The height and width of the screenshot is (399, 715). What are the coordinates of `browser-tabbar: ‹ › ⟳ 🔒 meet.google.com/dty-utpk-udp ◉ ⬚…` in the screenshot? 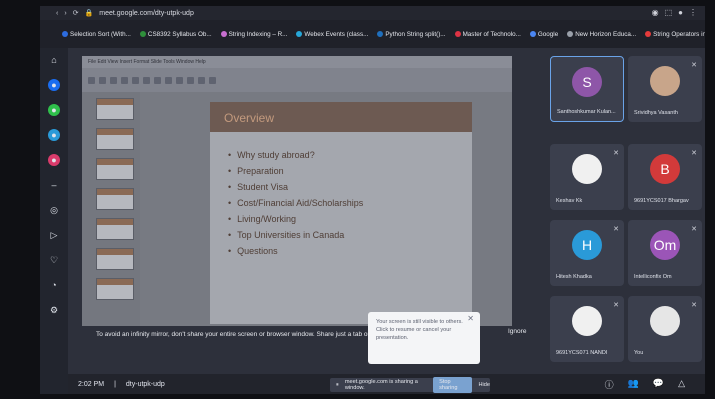 It's located at (372, 13).